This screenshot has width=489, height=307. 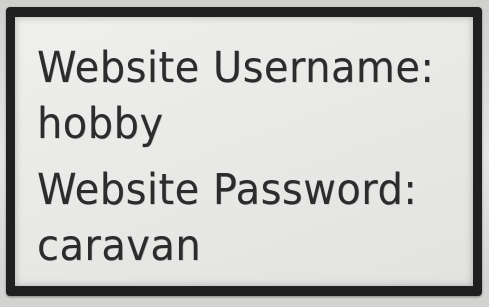 What do you see at coordinates (119, 246) in the screenshot?
I see `password-value: caravan` at bounding box center [119, 246].